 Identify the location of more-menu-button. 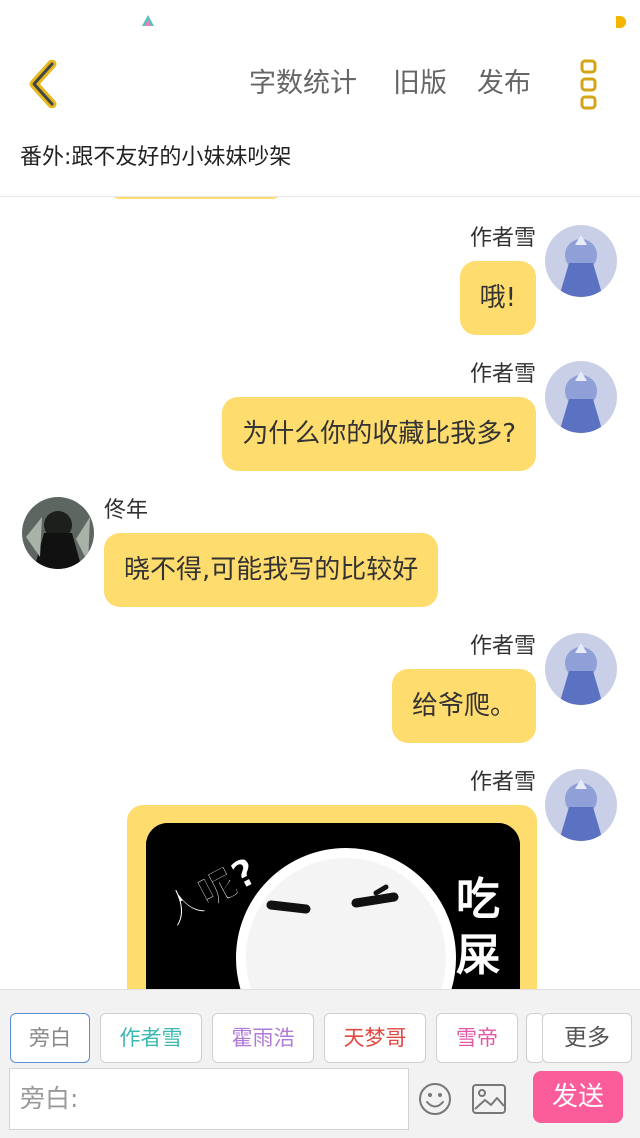
(588, 84).